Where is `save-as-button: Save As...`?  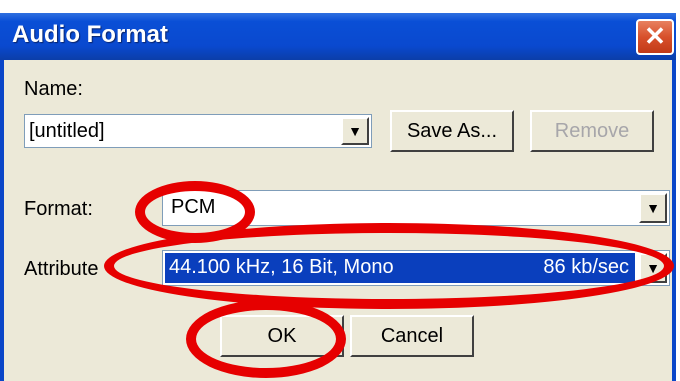
save-as-button: Save As... is located at coordinates (452, 131).